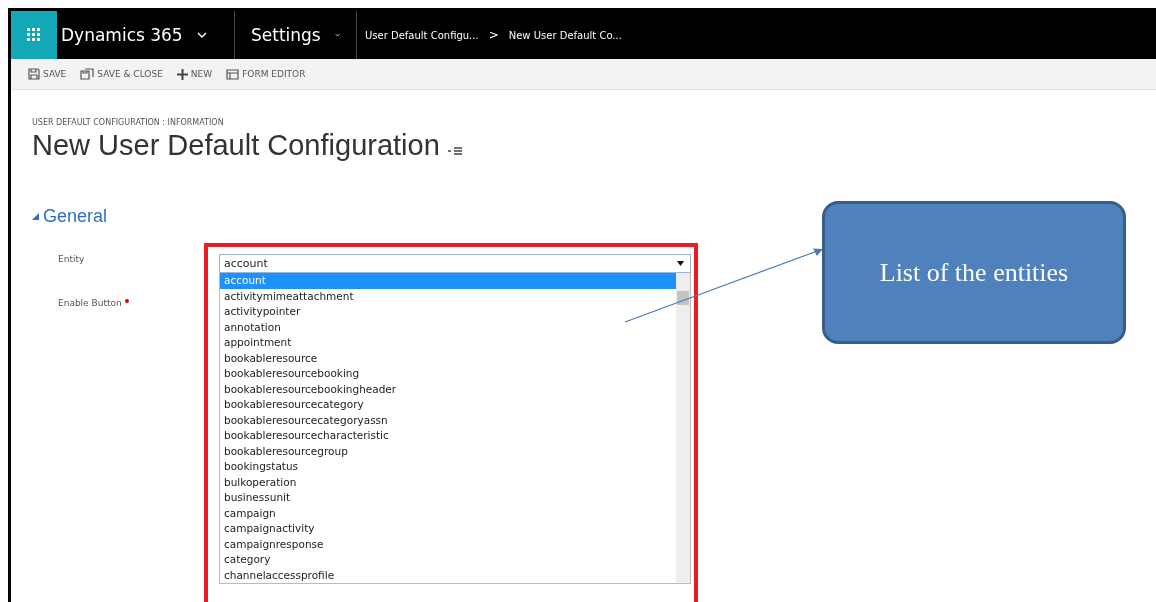  Describe the element at coordinates (448, 405) in the screenshot. I see `dropdown-option: bookableresourcecategory` at that location.